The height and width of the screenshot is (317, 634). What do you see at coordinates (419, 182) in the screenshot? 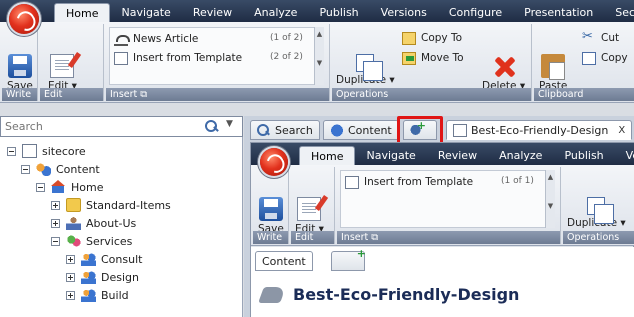
I see `inner-insert-from-template-label: Insert from Template` at bounding box center [419, 182].